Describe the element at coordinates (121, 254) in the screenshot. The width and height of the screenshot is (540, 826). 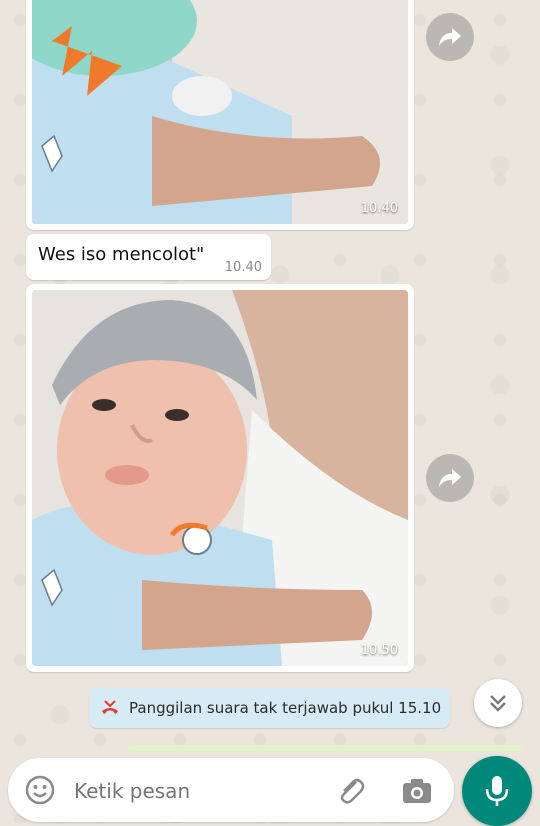
I see `message-text: Wes iso mencolot"` at that location.